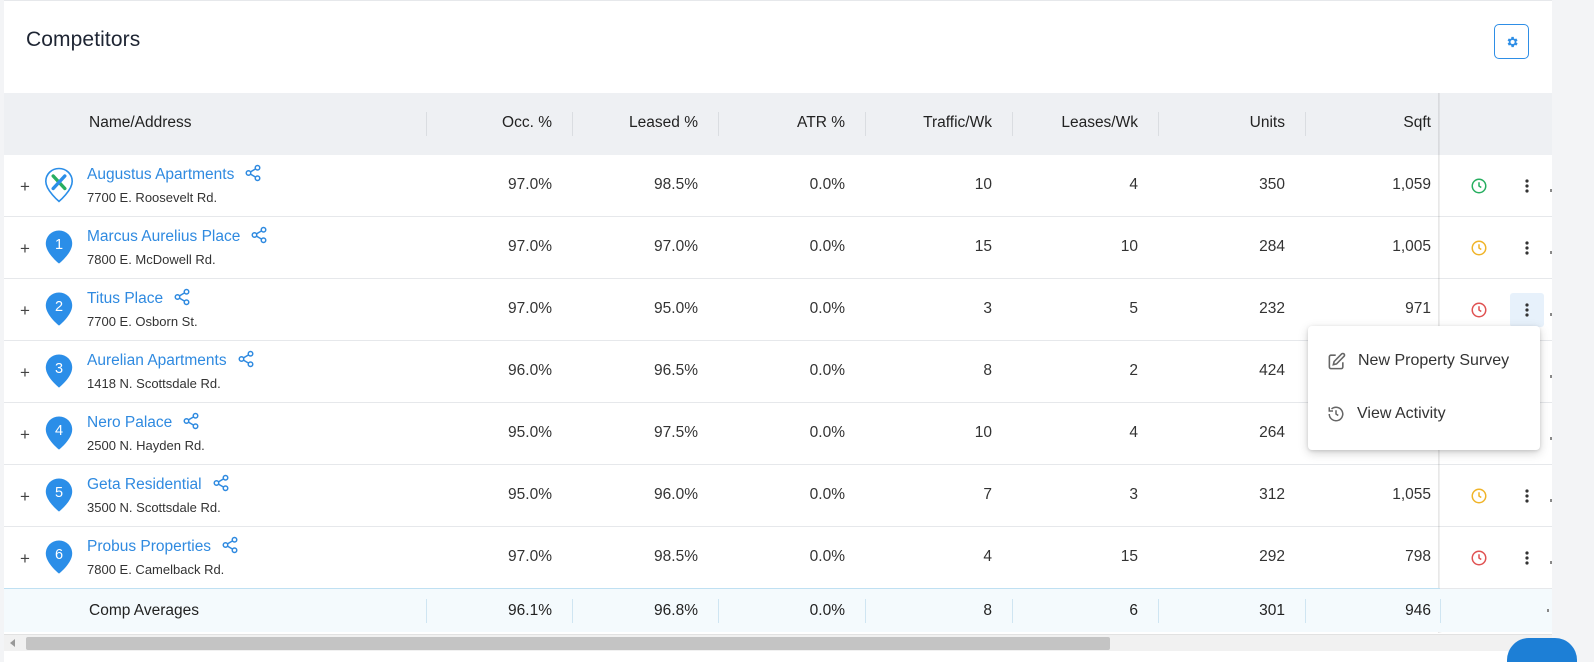 The height and width of the screenshot is (662, 1594). Describe the element at coordinates (1418, 610) in the screenshot. I see `avg-sqft: 946` at that location.